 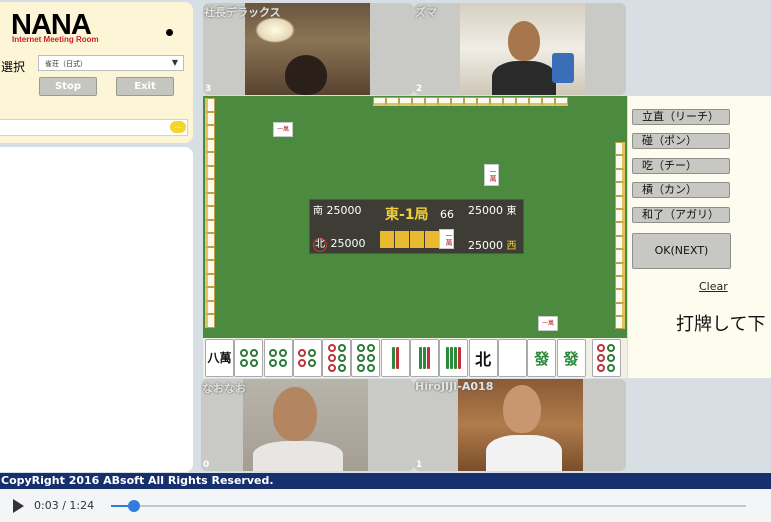 I want to click on lamp-shape, so click(x=275, y=30).